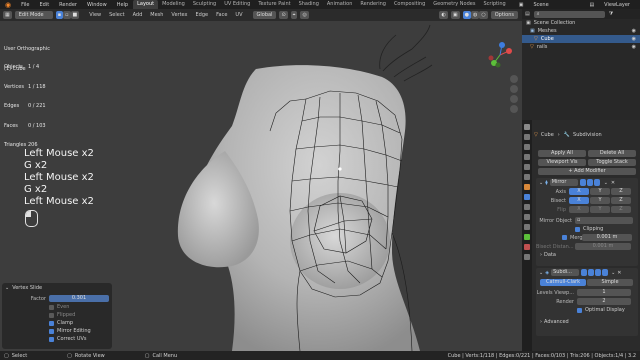 The width and height of the screenshot is (640, 360). Describe the element at coordinates (173, 4) in the screenshot. I see `tab-modeling: Modeling` at that location.